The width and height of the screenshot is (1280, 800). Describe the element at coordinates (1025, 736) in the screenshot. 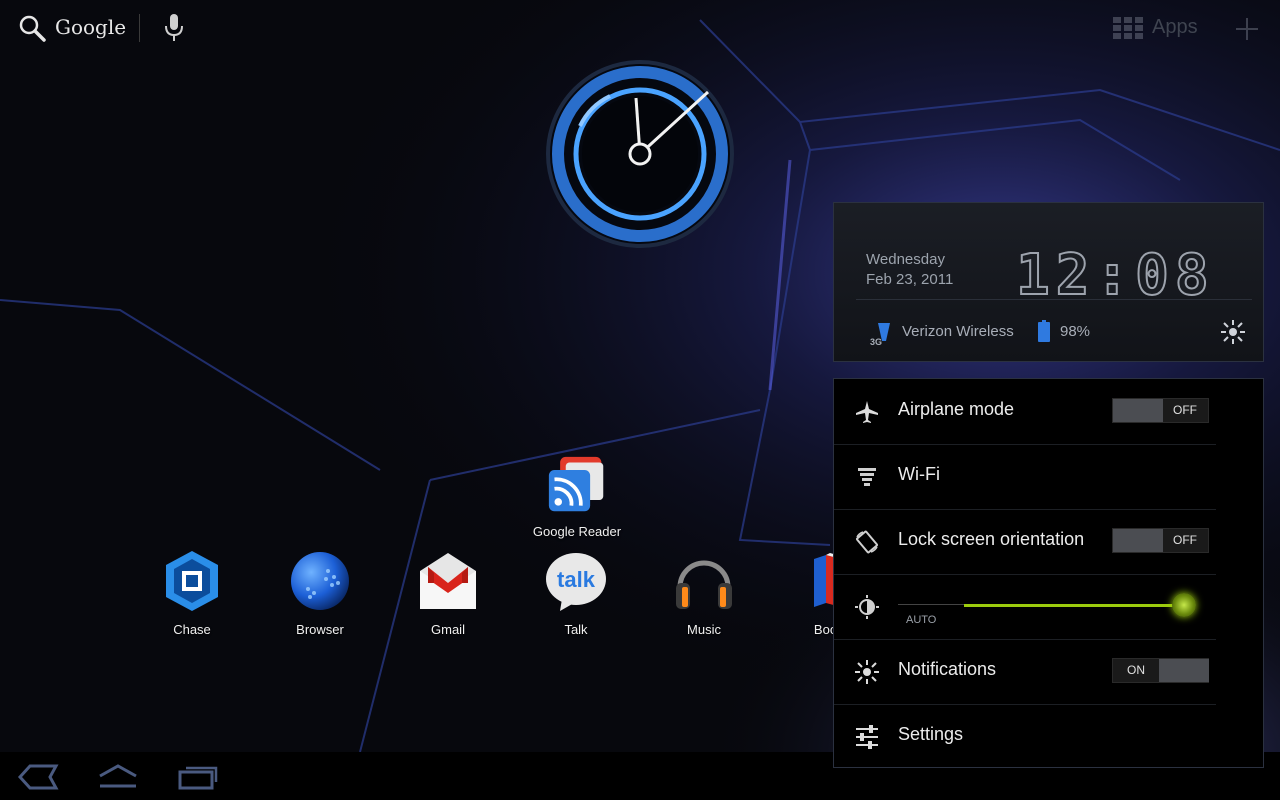

I see `settings-row: Settings` at that location.